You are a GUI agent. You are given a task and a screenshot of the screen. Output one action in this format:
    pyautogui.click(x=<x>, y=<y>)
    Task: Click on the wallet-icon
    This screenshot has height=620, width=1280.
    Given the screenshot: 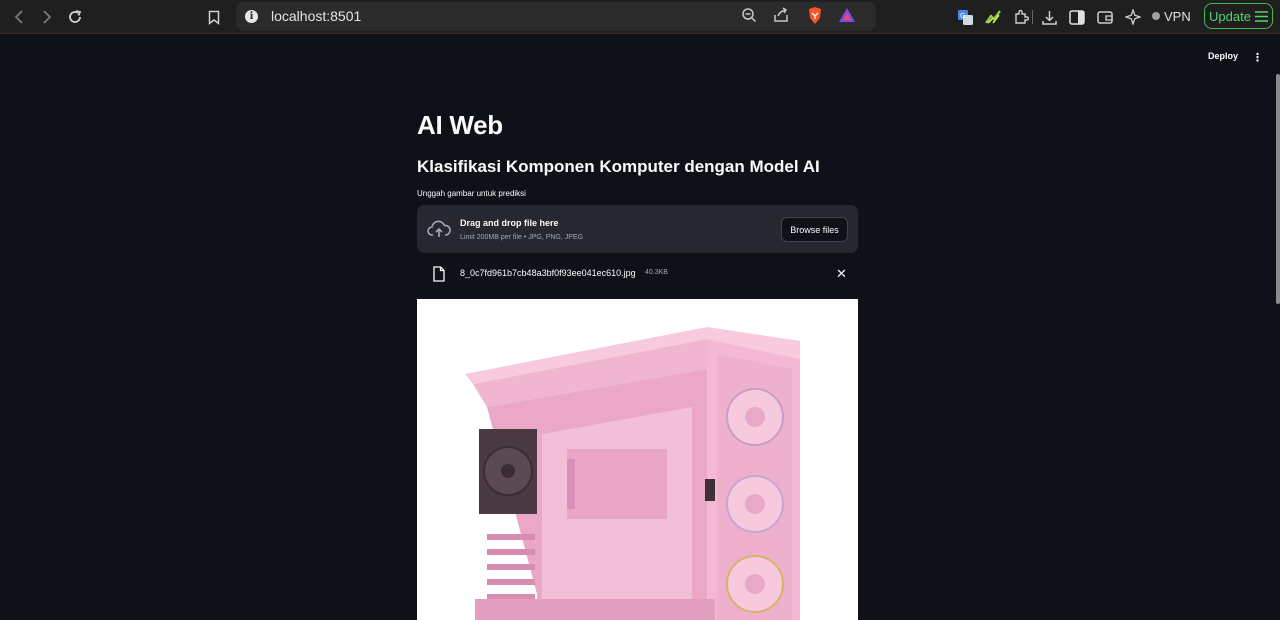 What is the action you would take?
    pyautogui.click(x=1105, y=17)
    